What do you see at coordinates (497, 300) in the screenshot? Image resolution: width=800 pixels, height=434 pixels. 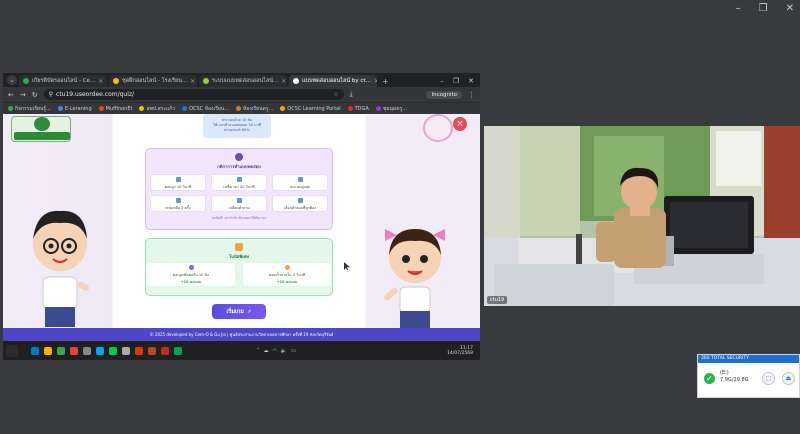 I see `participant-name-label: ctu19` at bounding box center [497, 300].